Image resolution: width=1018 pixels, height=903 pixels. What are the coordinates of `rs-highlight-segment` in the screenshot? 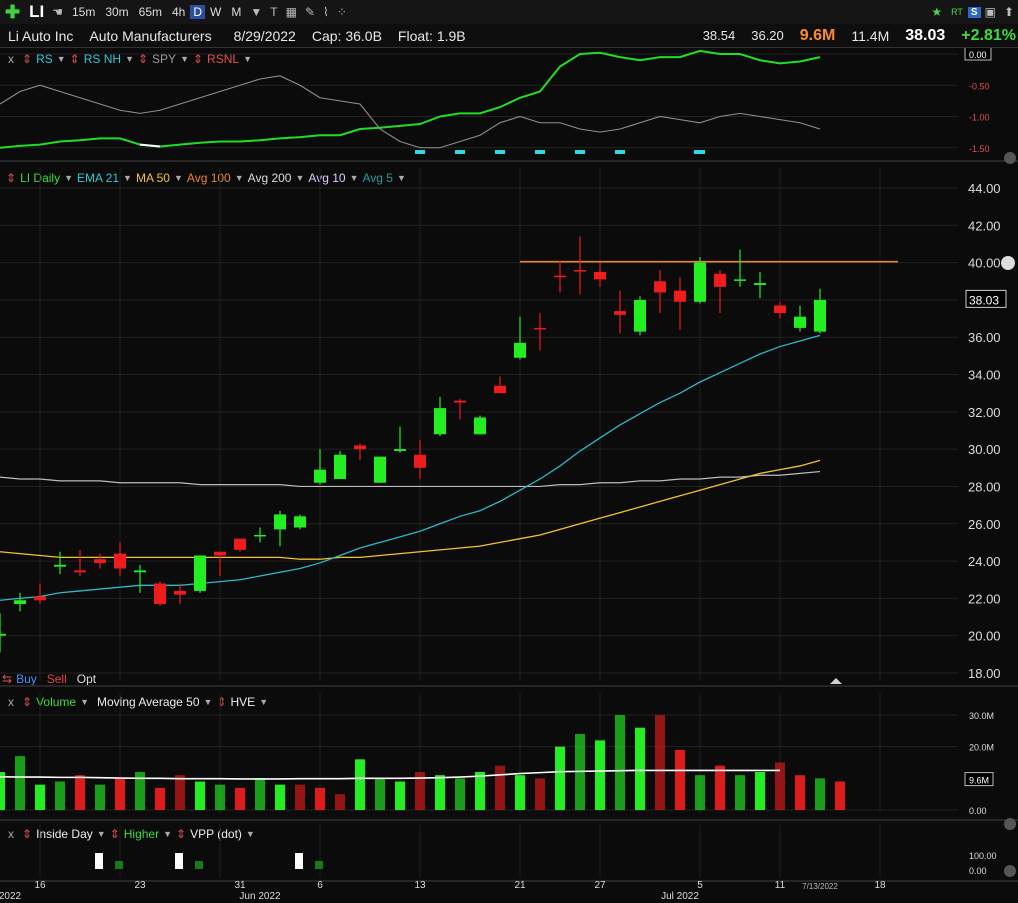 It's located at (150, 145).